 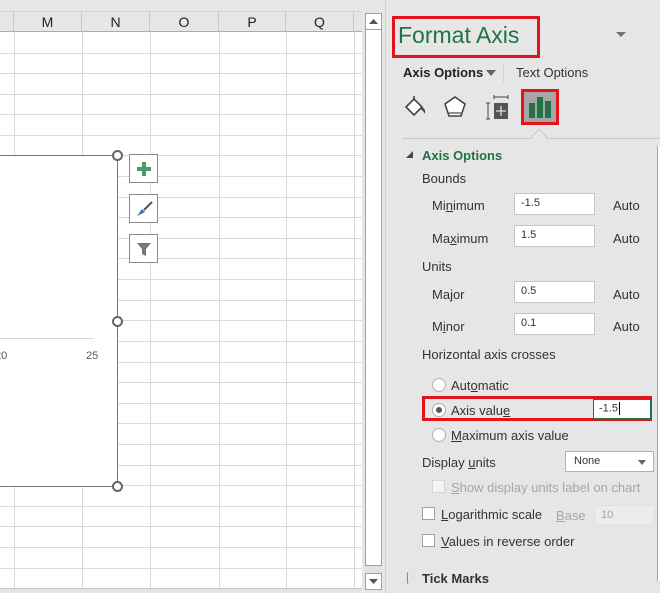 I want to click on pane-options-dropdown, so click(x=621, y=34).